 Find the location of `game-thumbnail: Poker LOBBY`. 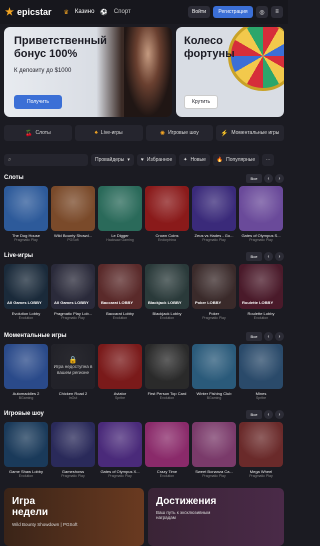

game-thumbnail: Poker LOBBY is located at coordinates (214, 286).